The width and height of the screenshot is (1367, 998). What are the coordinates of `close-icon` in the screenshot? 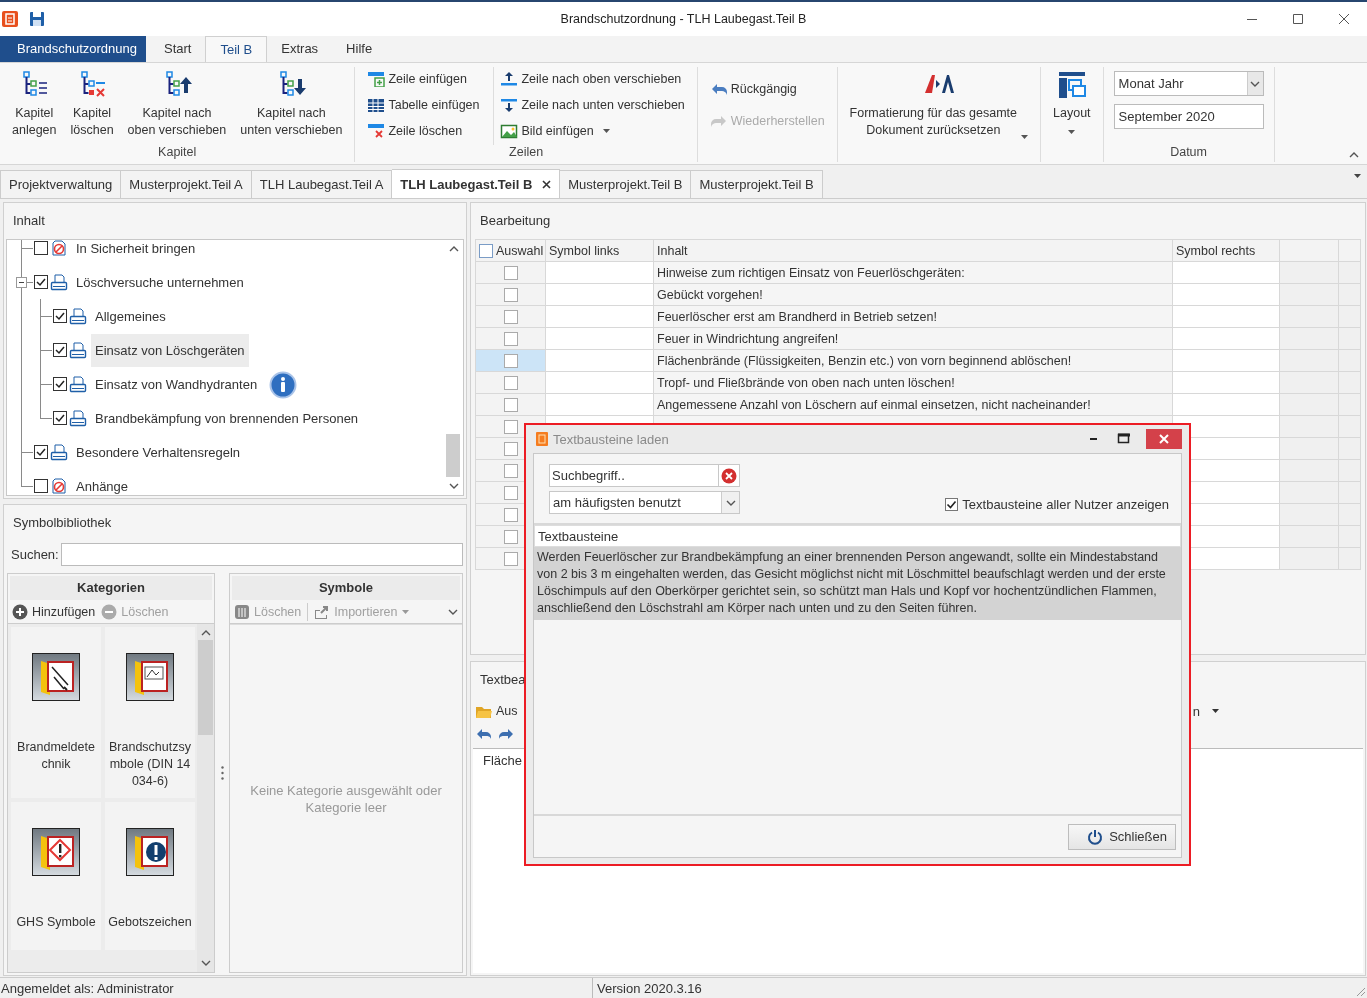 It's located at (547, 184).